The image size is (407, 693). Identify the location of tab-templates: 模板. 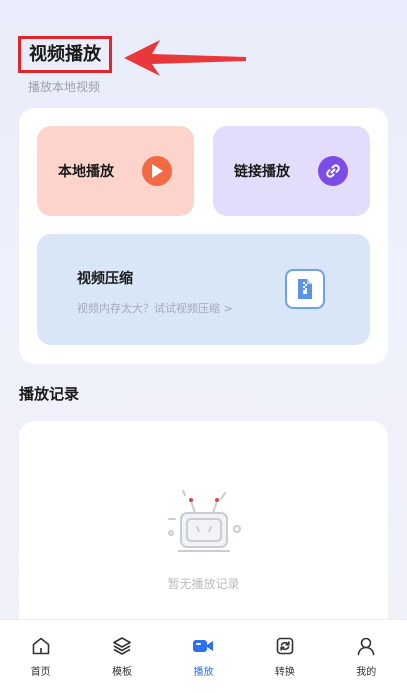
(122, 656).